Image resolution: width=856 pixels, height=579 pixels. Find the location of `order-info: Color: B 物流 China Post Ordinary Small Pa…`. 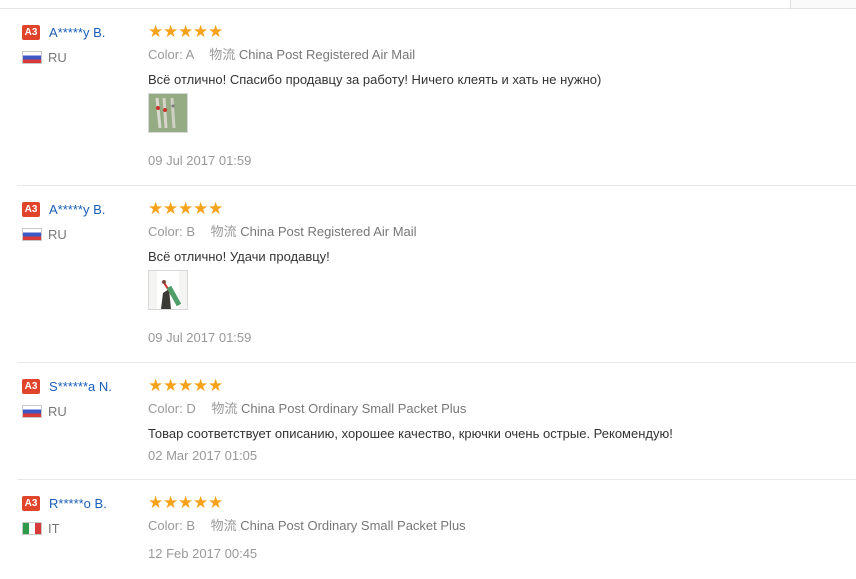

order-info: Color: B 物流 China Post Ordinary Small Pa… is located at coordinates (307, 526).